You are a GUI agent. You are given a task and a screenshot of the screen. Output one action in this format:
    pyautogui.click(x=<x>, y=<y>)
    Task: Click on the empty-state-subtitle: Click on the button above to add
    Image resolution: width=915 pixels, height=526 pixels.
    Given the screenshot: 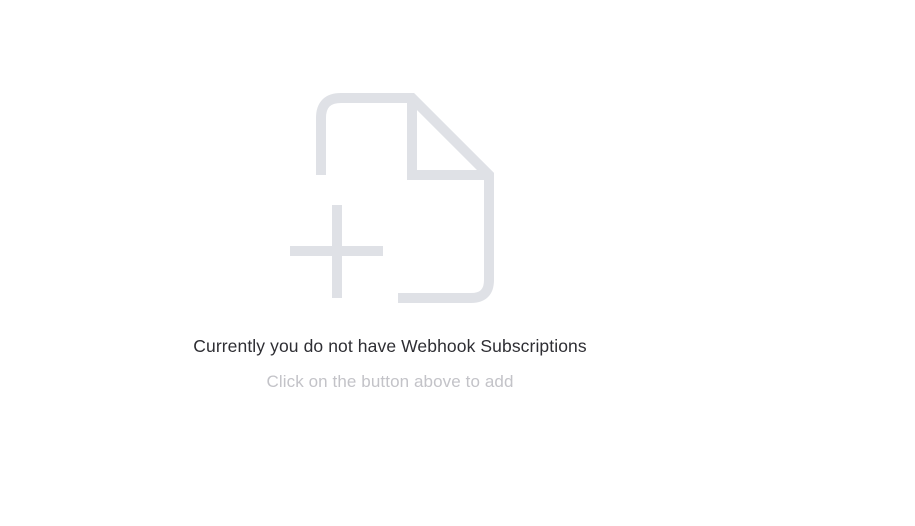 What is the action you would take?
    pyautogui.click(x=390, y=381)
    